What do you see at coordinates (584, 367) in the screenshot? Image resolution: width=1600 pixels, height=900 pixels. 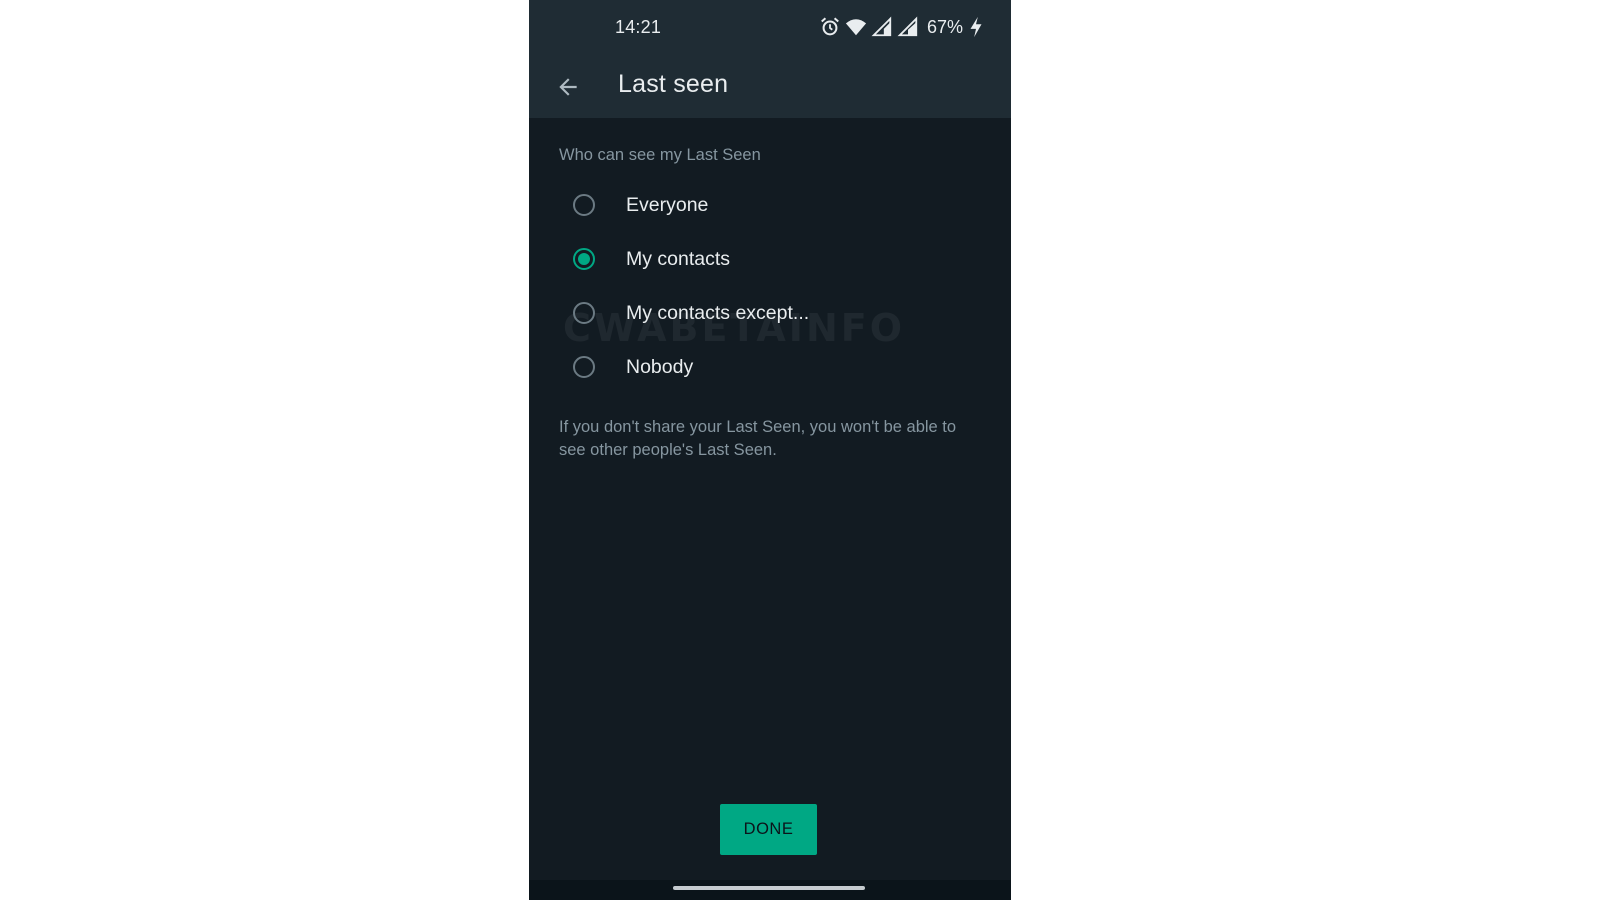 I see `radio-nobody` at bounding box center [584, 367].